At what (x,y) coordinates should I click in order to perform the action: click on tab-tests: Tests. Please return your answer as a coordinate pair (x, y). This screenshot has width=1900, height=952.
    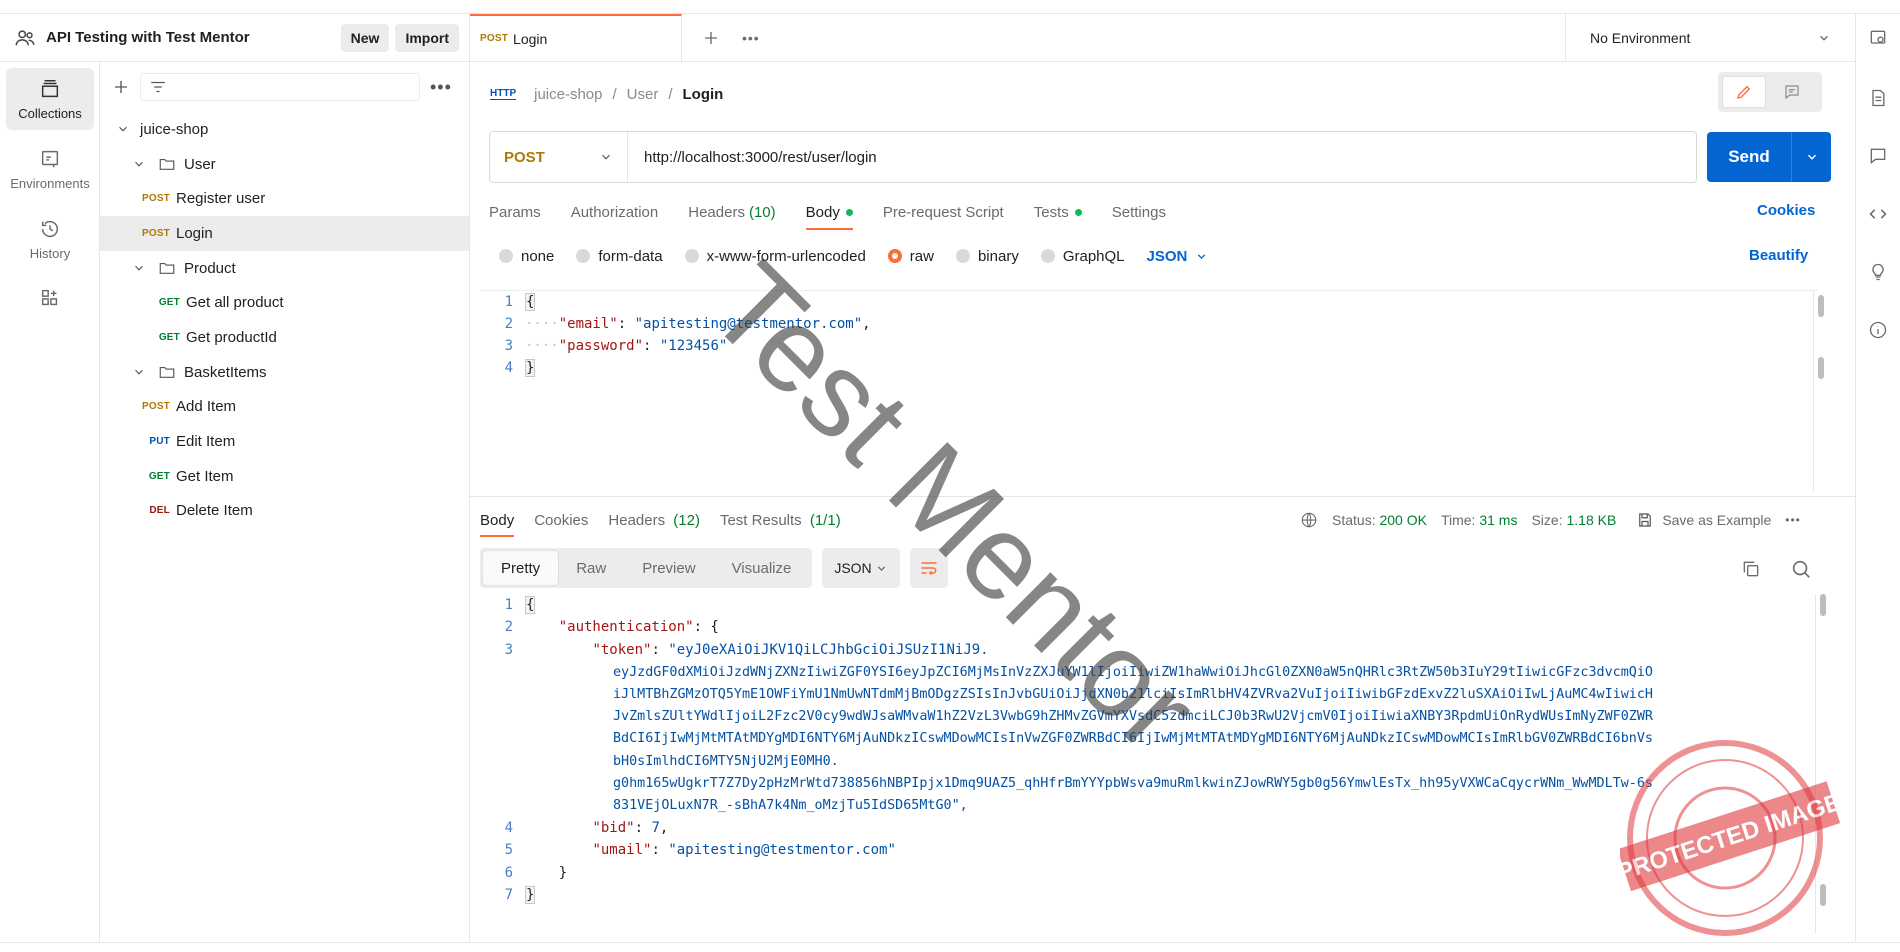
    Looking at the image, I should click on (1058, 212).